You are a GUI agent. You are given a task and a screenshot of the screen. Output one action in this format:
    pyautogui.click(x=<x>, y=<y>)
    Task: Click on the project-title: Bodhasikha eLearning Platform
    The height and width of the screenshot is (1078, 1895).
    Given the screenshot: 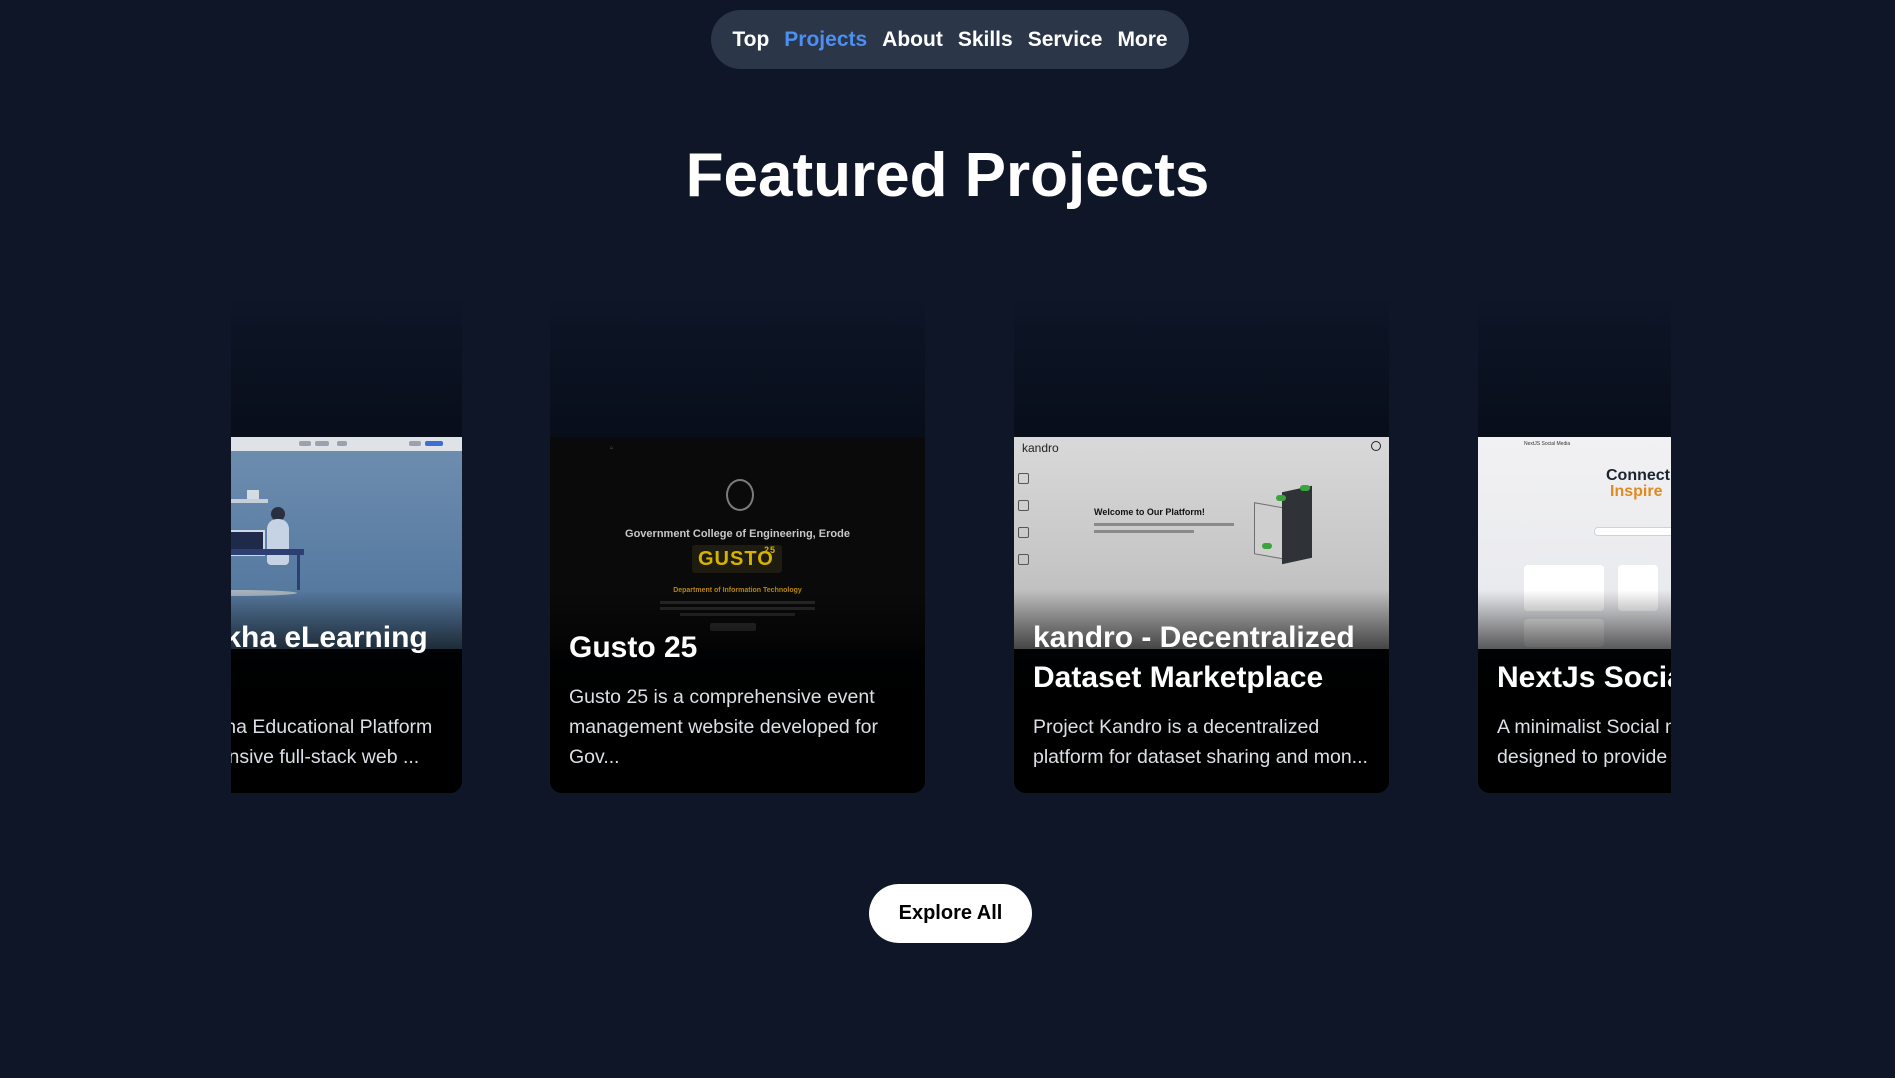 What is the action you would take?
    pyautogui.click(x=329, y=637)
    